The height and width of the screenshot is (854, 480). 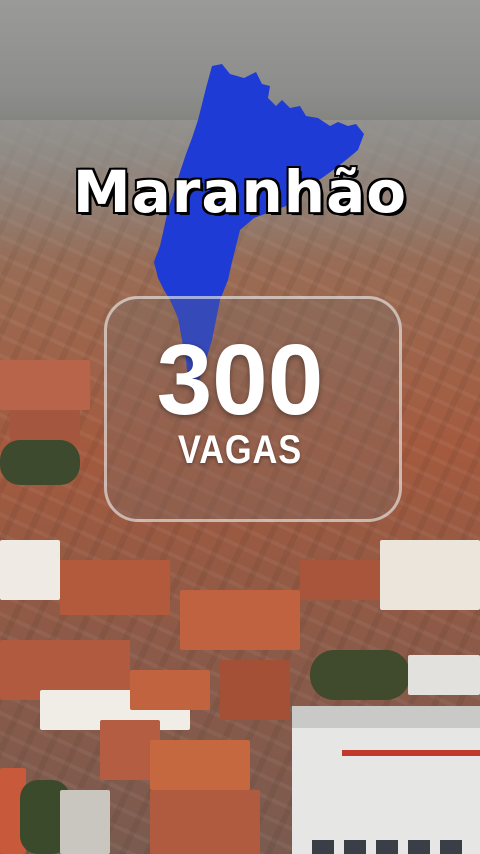 I want to click on region-title: Maranhão, so click(x=239, y=192).